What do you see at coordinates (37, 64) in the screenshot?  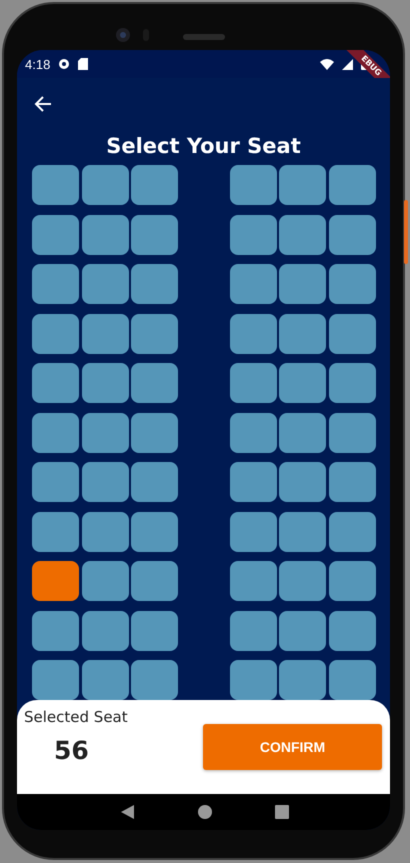 I see `status-time: 4:18` at bounding box center [37, 64].